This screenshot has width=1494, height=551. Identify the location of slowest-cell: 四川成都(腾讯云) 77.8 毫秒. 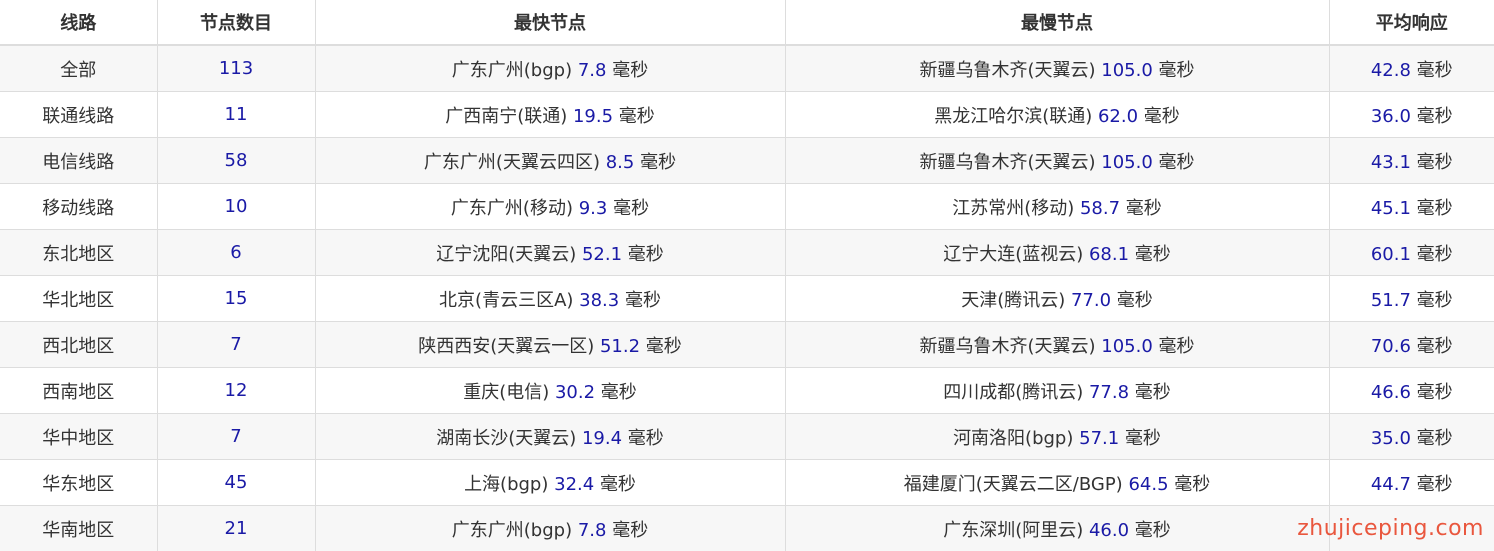
(1057, 390).